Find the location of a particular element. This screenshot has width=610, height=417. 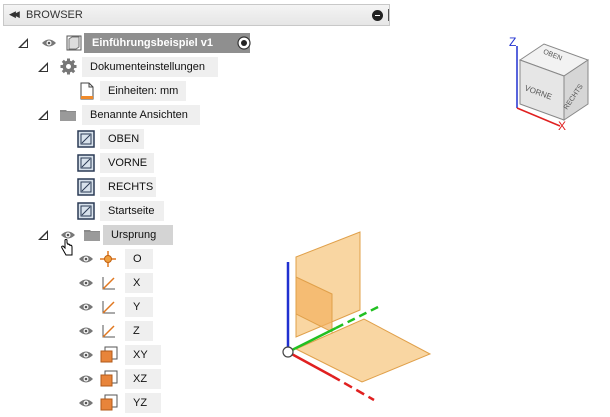

component-icon is located at coordinates (74, 43).